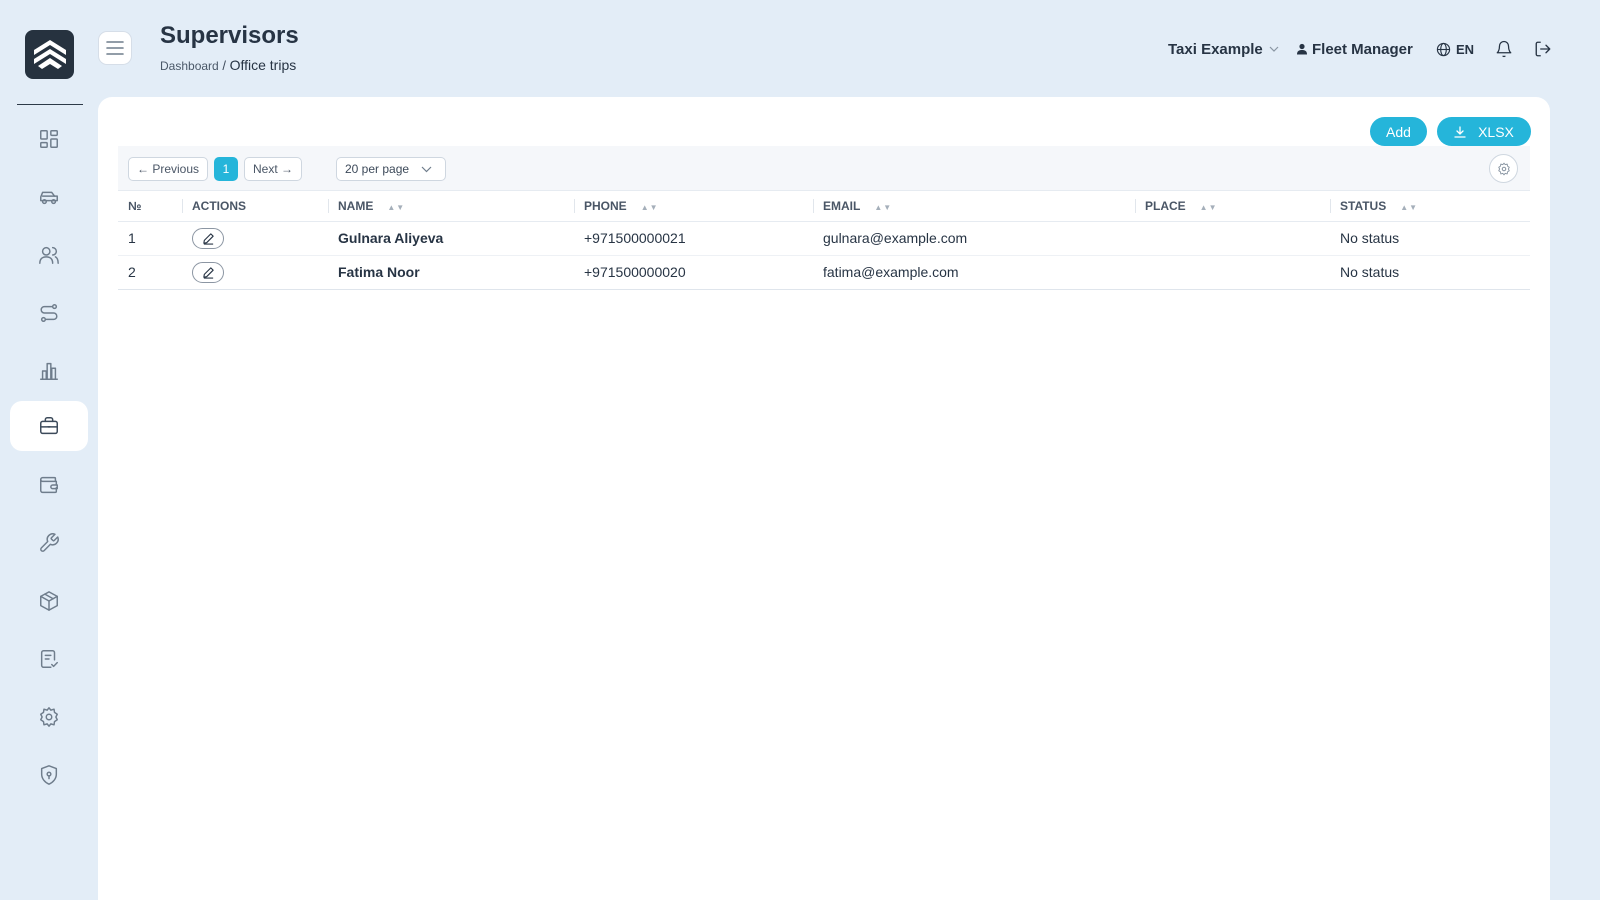 The image size is (1600, 900). What do you see at coordinates (974, 206) in the screenshot?
I see `column-header-email: EMAIL ▲▼` at bounding box center [974, 206].